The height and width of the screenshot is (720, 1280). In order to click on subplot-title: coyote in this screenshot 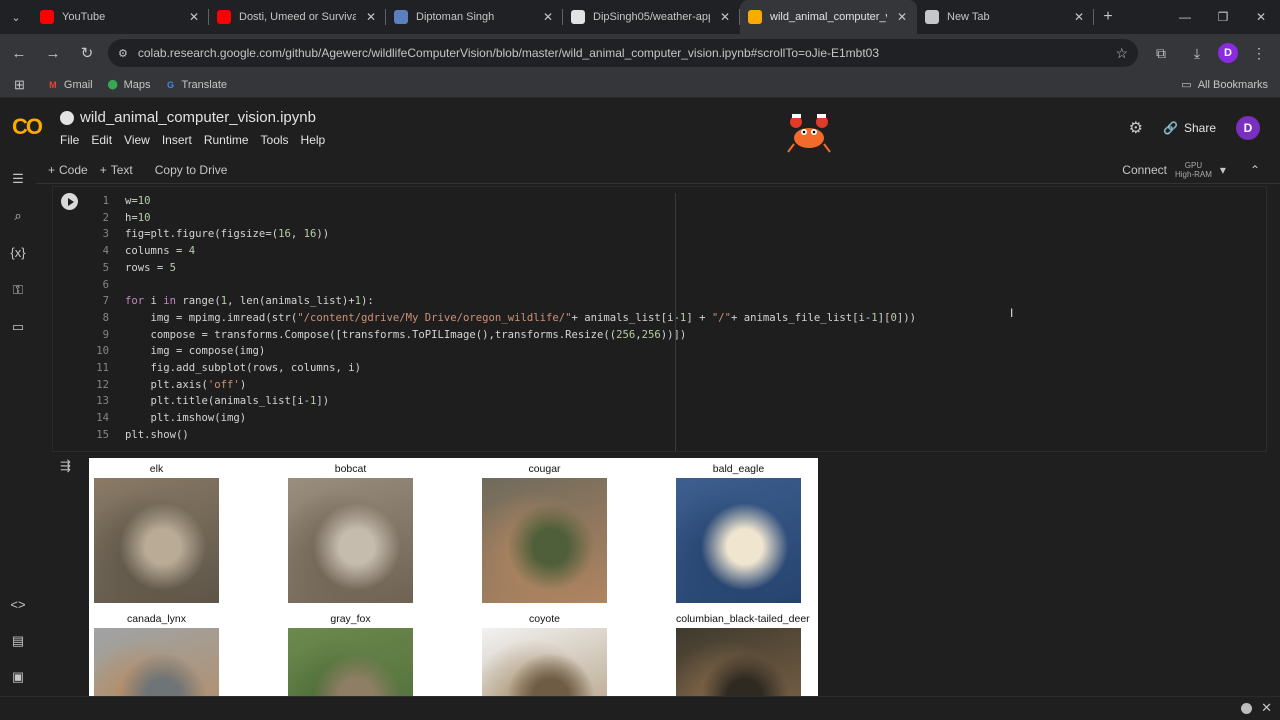, I will do `click(544, 619)`.